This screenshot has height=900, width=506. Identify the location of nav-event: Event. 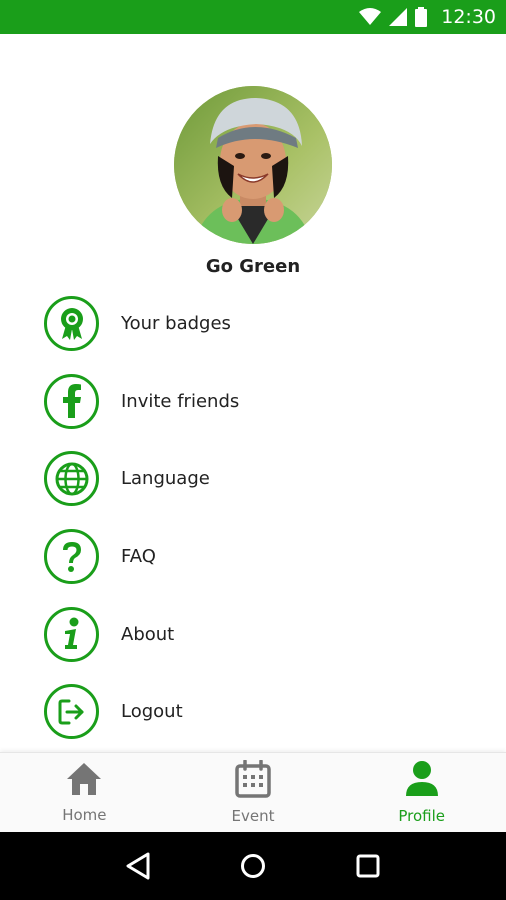
(253, 792).